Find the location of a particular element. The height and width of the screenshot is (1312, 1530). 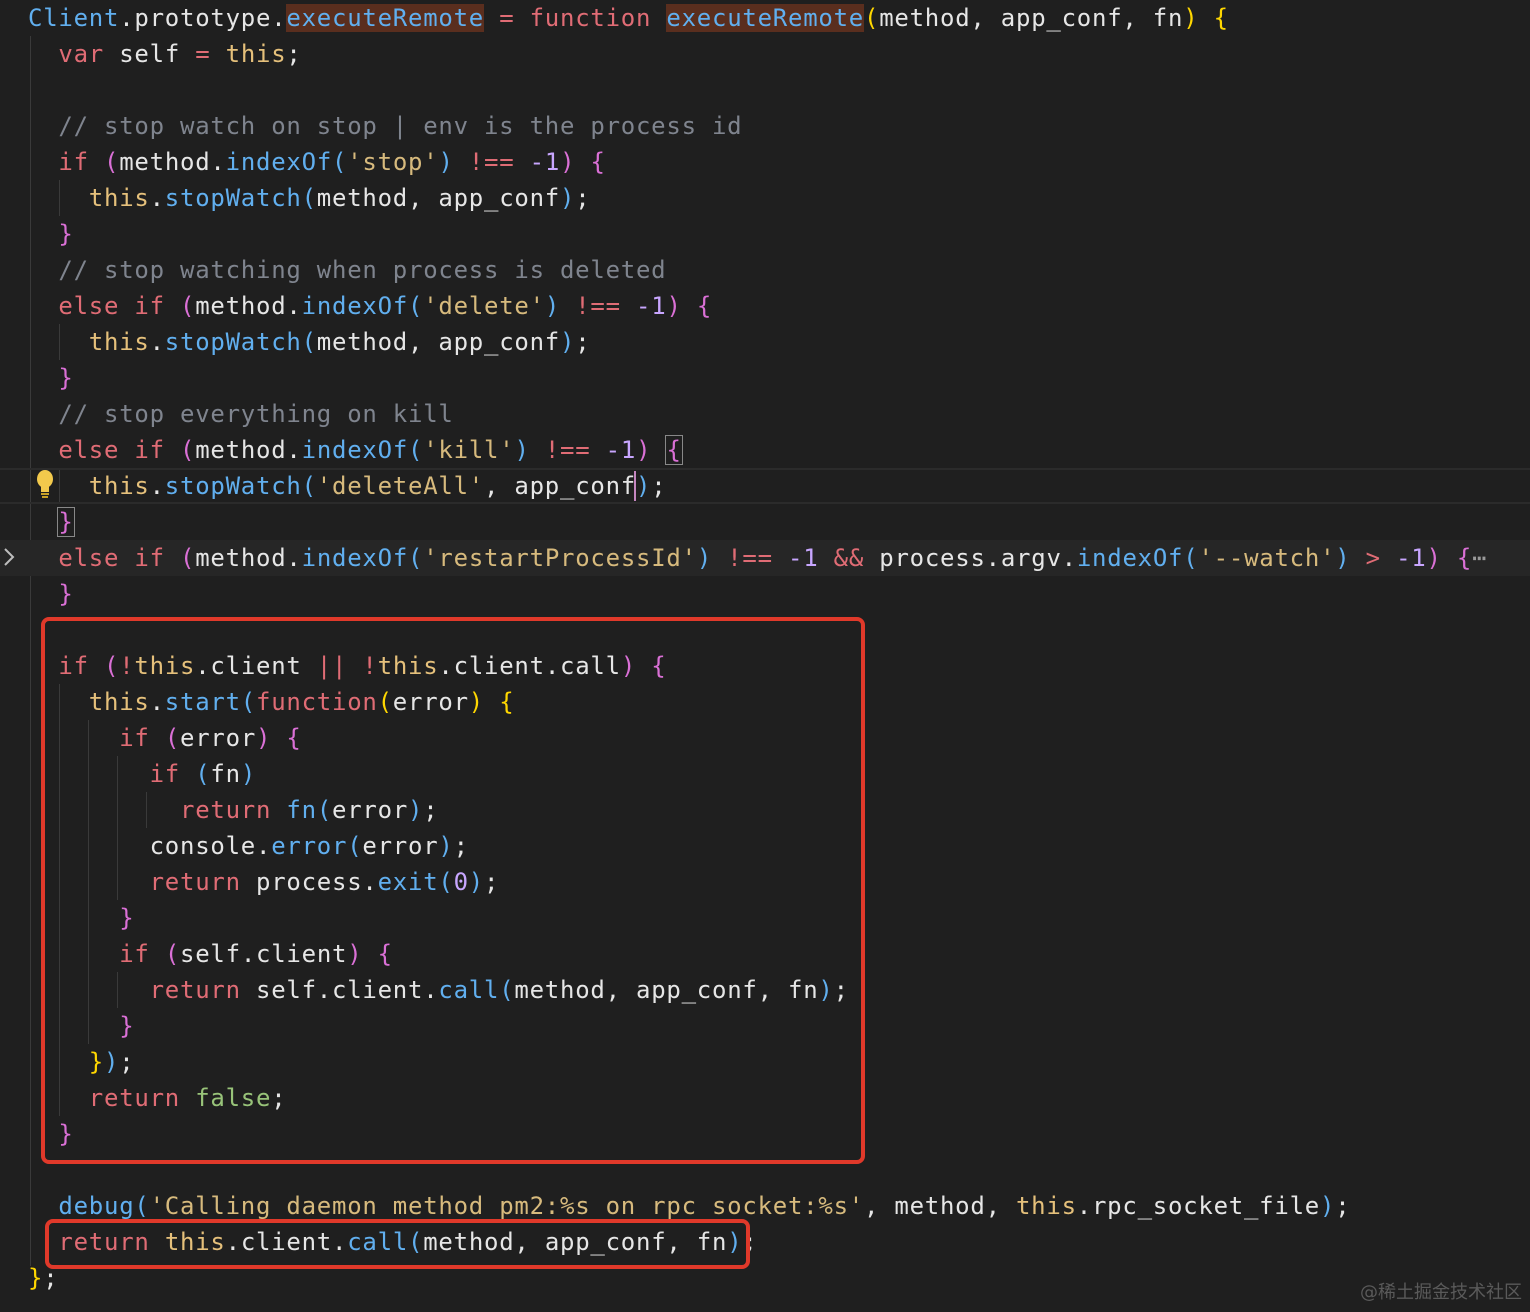

code-line: // stop everything on kill is located at coordinates (765, 414).